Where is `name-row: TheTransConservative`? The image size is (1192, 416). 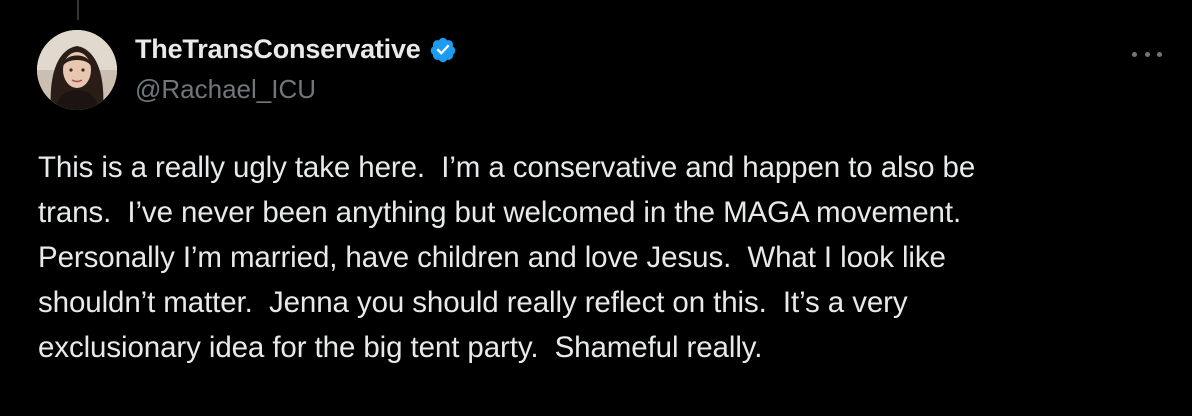
name-row: TheTransConservative is located at coordinates (296, 49).